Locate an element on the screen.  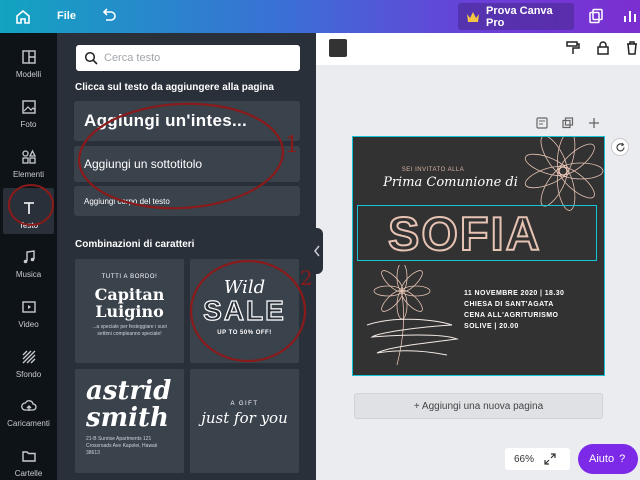
file-menu: File is located at coordinates (66, 16).